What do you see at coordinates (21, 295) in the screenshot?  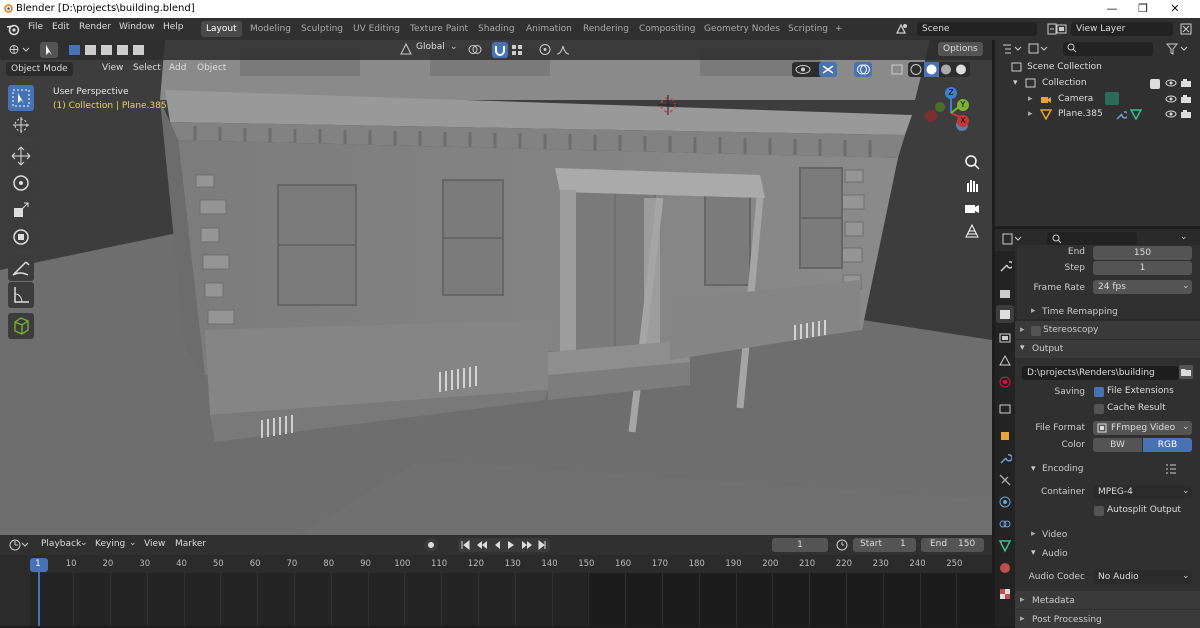 I see `measure-tool` at bounding box center [21, 295].